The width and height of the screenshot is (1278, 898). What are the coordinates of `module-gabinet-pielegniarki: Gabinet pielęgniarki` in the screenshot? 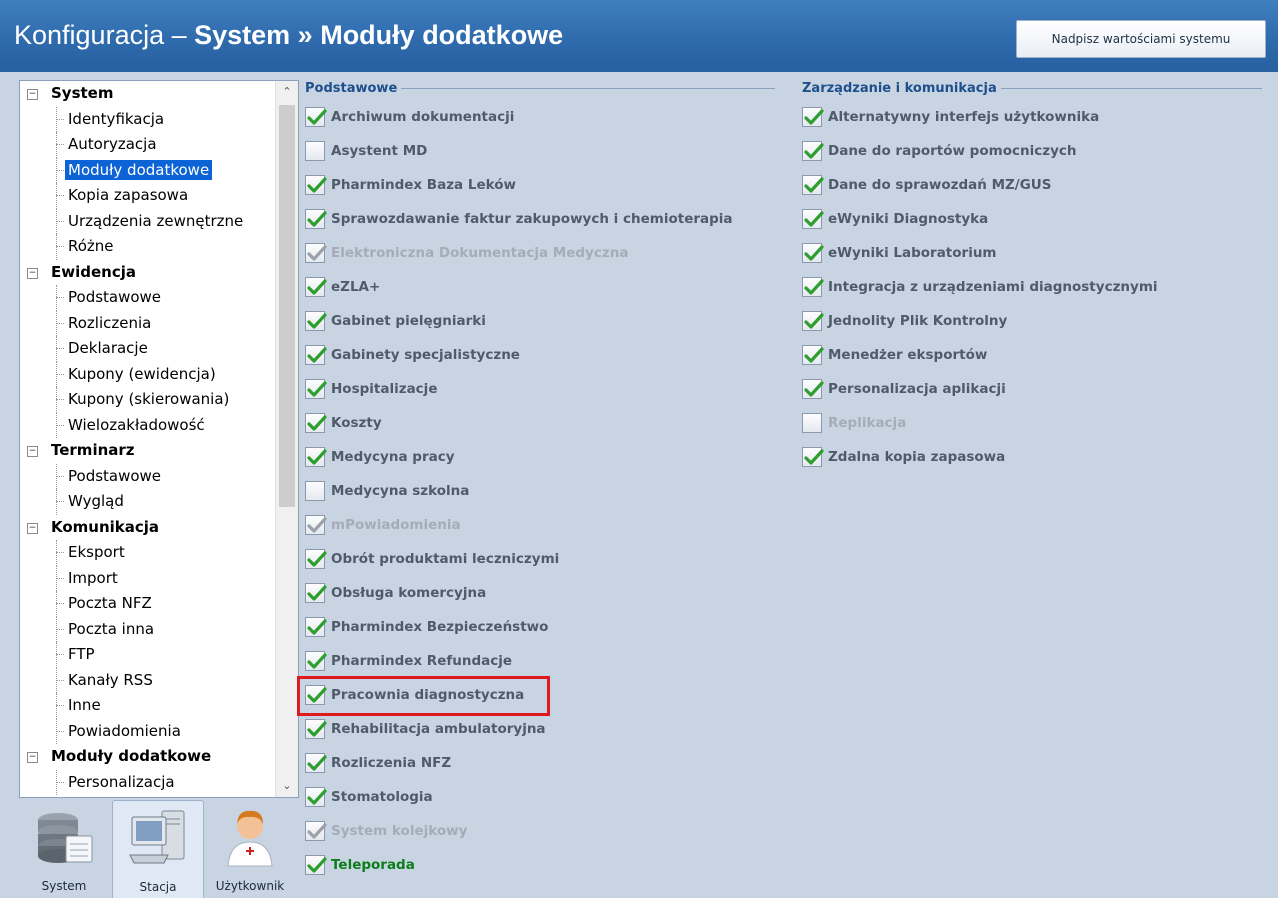 It's located at (395, 321).